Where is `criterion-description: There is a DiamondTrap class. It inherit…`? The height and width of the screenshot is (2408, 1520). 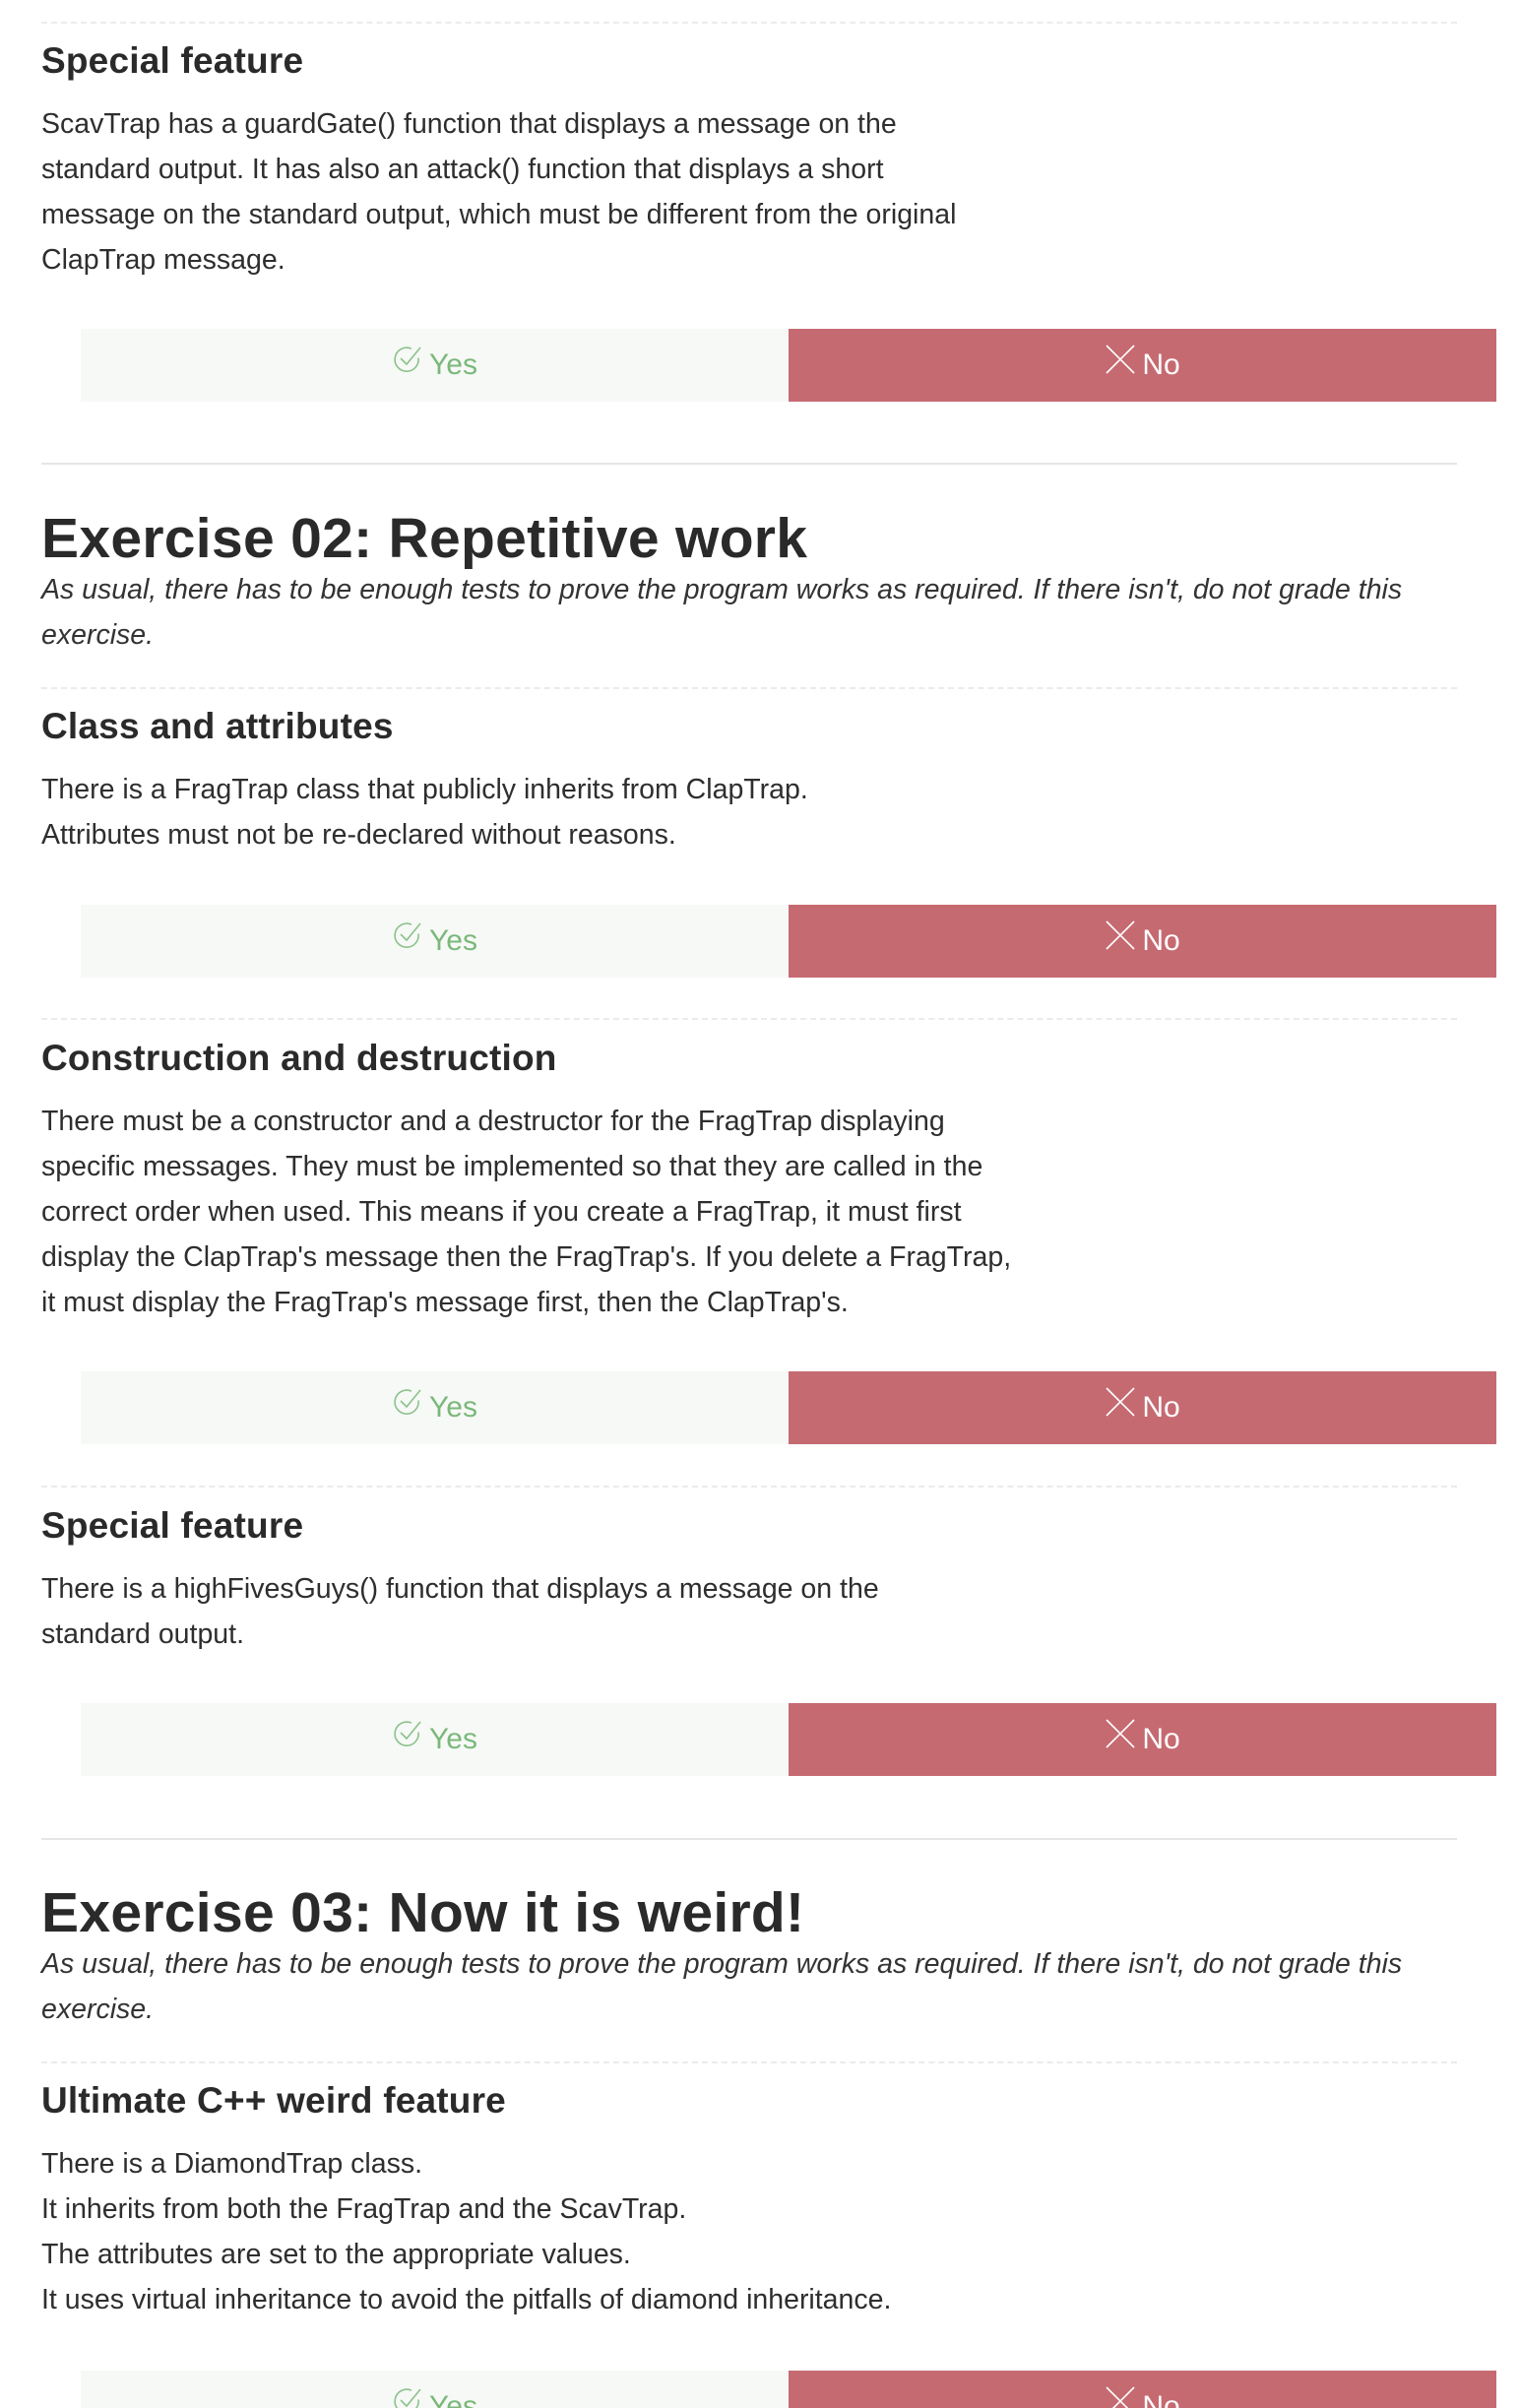 criterion-description: There is a DiamondTrap class. It inherit… is located at coordinates (749, 2231).